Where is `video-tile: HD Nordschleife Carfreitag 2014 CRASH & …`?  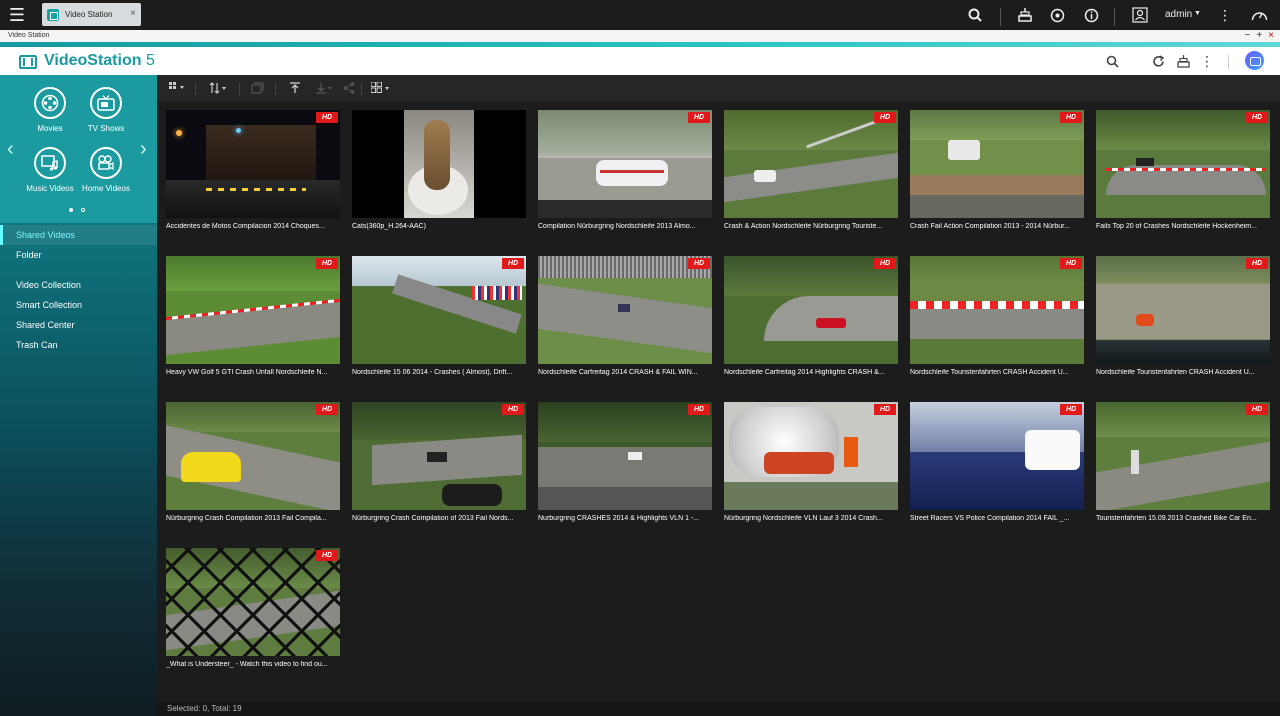 video-tile: HD Nordschleife Carfreitag 2014 CRASH & … is located at coordinates (625, 323).